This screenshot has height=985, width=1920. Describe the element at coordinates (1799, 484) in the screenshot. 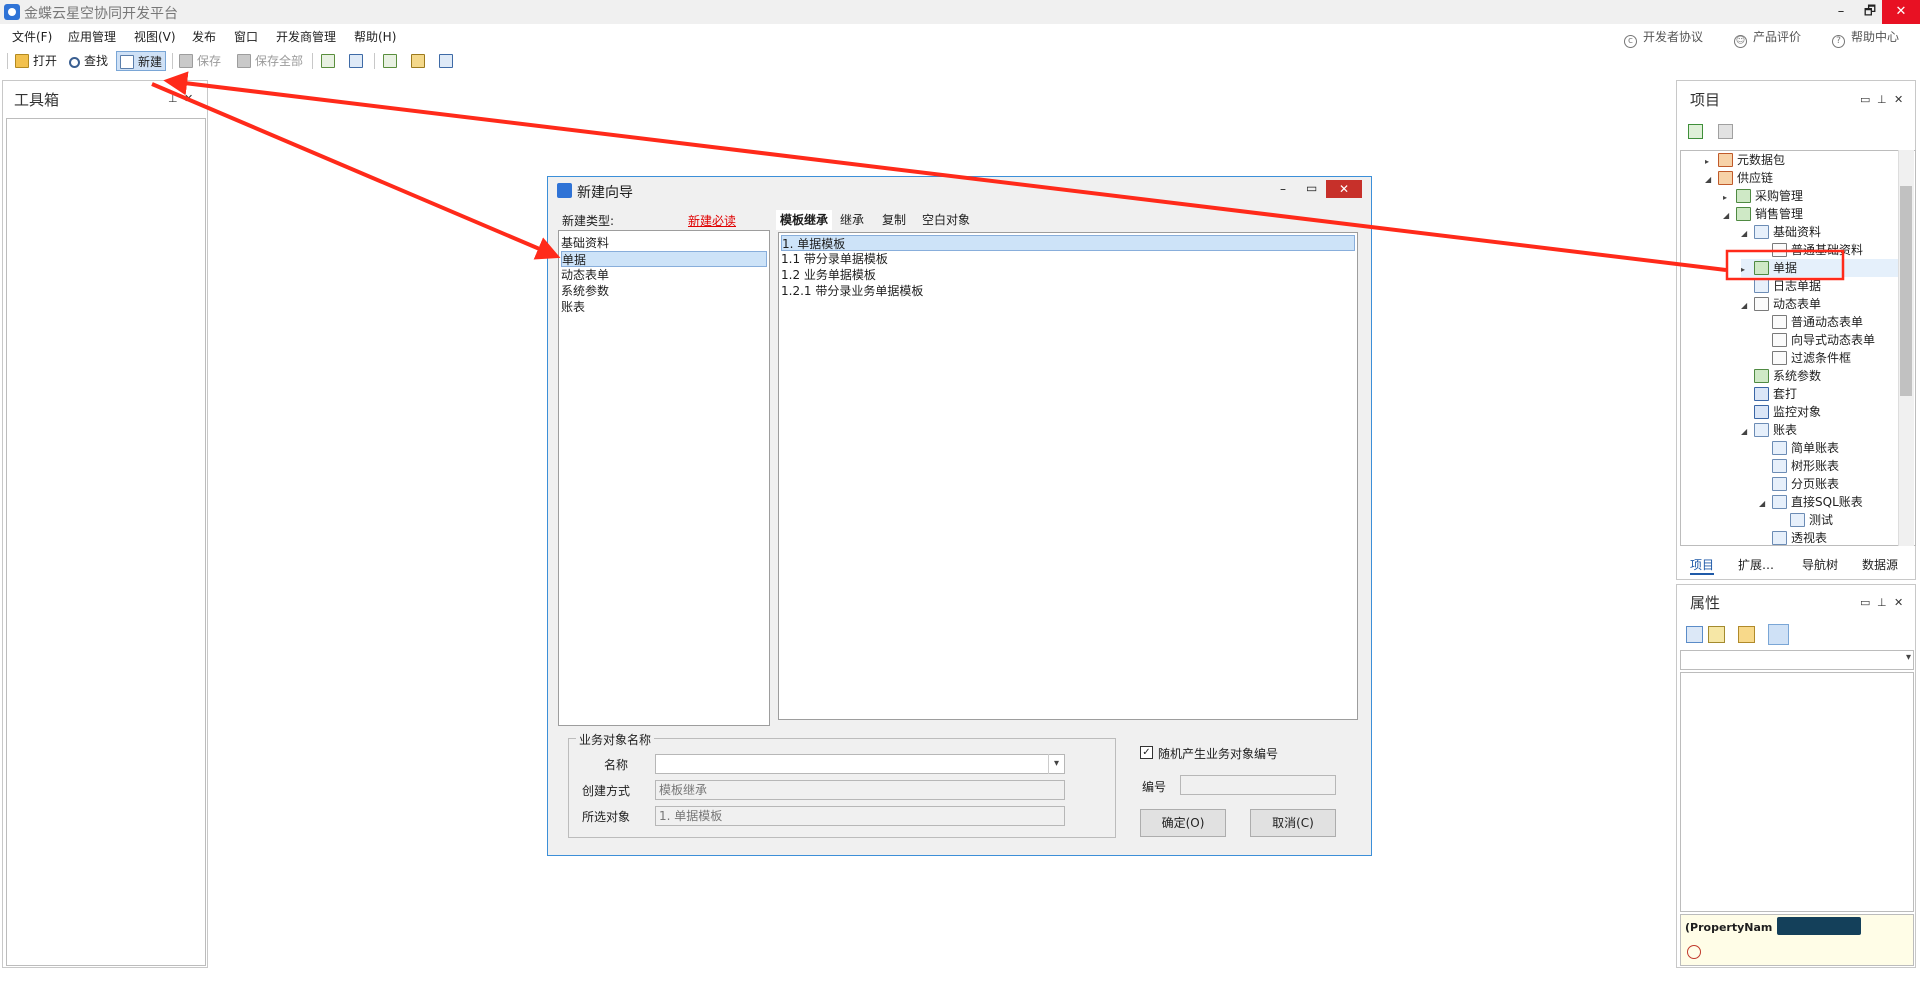

I see `tree-node-paged-report: 分页账表` at that location.